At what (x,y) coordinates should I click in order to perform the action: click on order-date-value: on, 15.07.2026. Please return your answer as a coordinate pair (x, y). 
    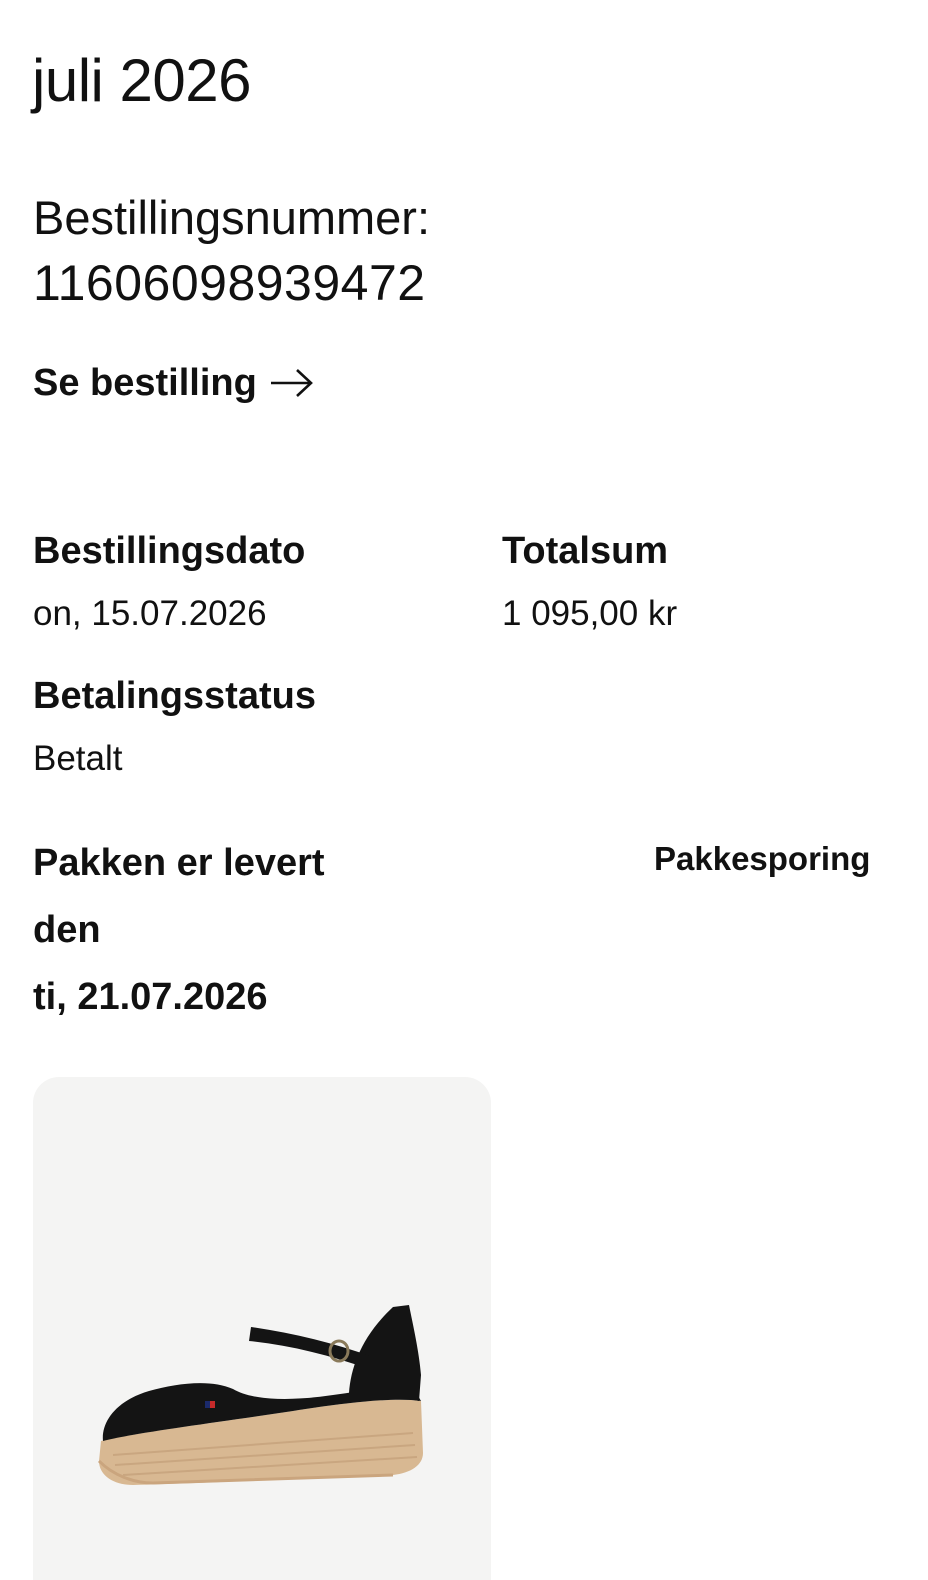
    Looking at the image, I should click on (150, 613).